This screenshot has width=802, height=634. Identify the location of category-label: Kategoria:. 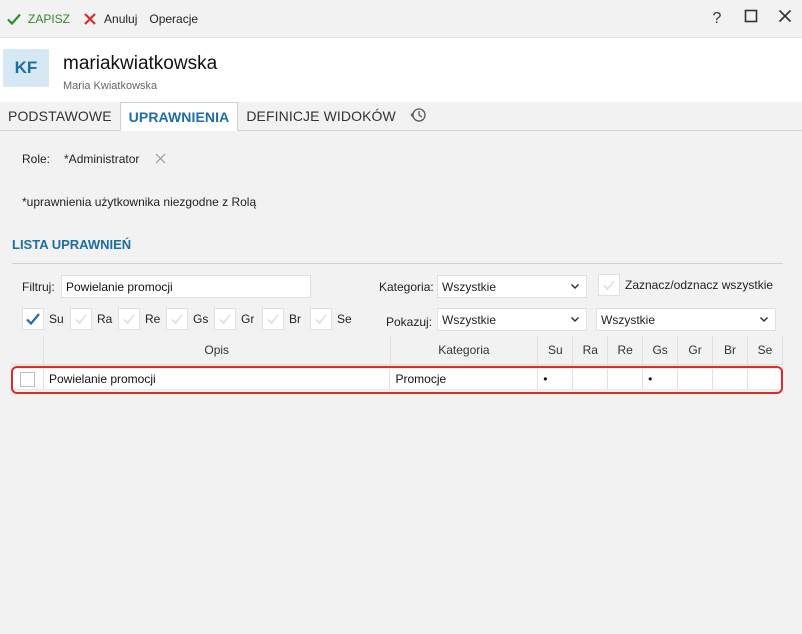
(406, 287).